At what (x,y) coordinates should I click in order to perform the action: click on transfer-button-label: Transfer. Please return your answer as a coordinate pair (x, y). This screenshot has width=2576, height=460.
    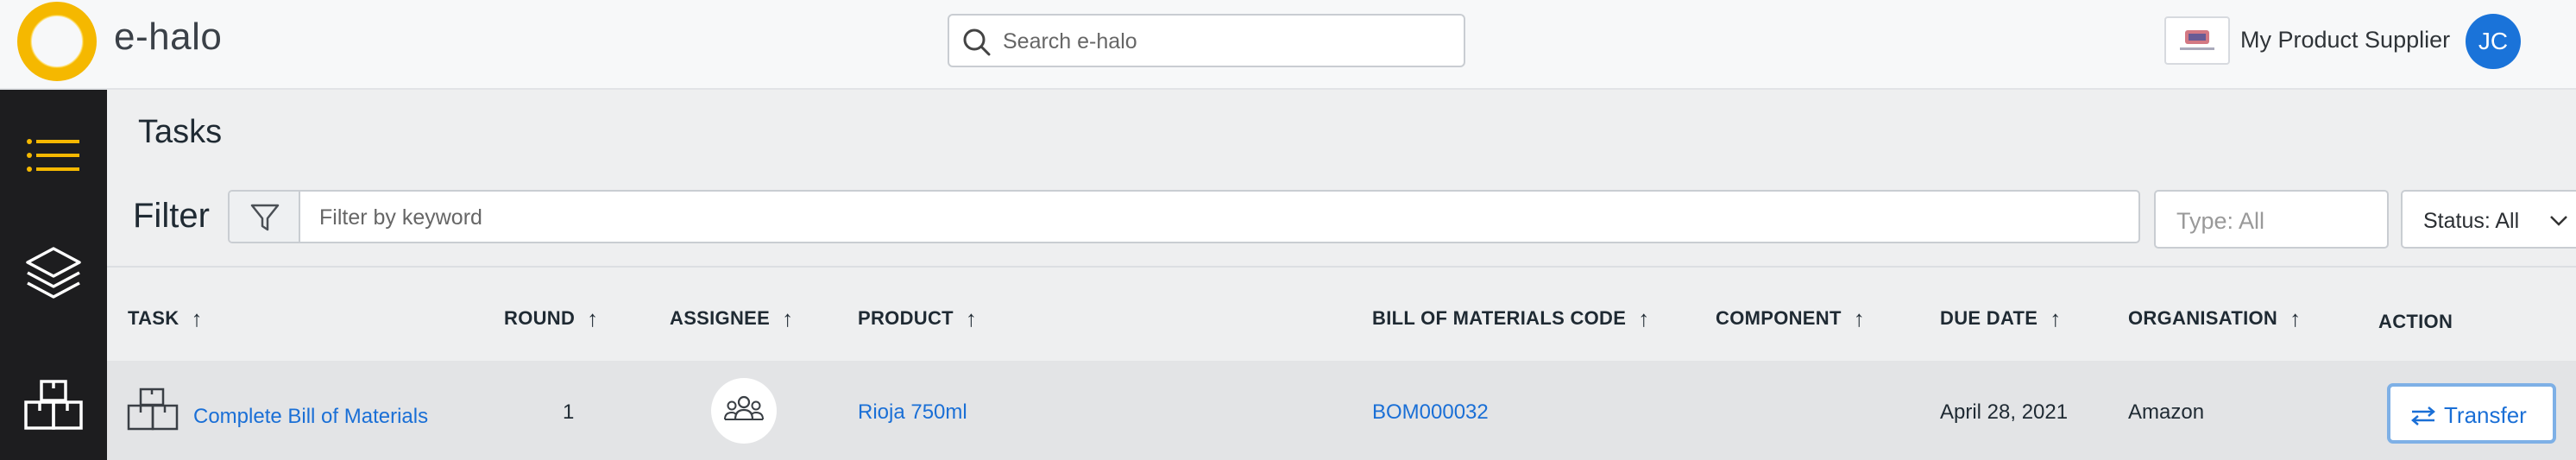
    Looking at the image, I should click on (2486, 415).